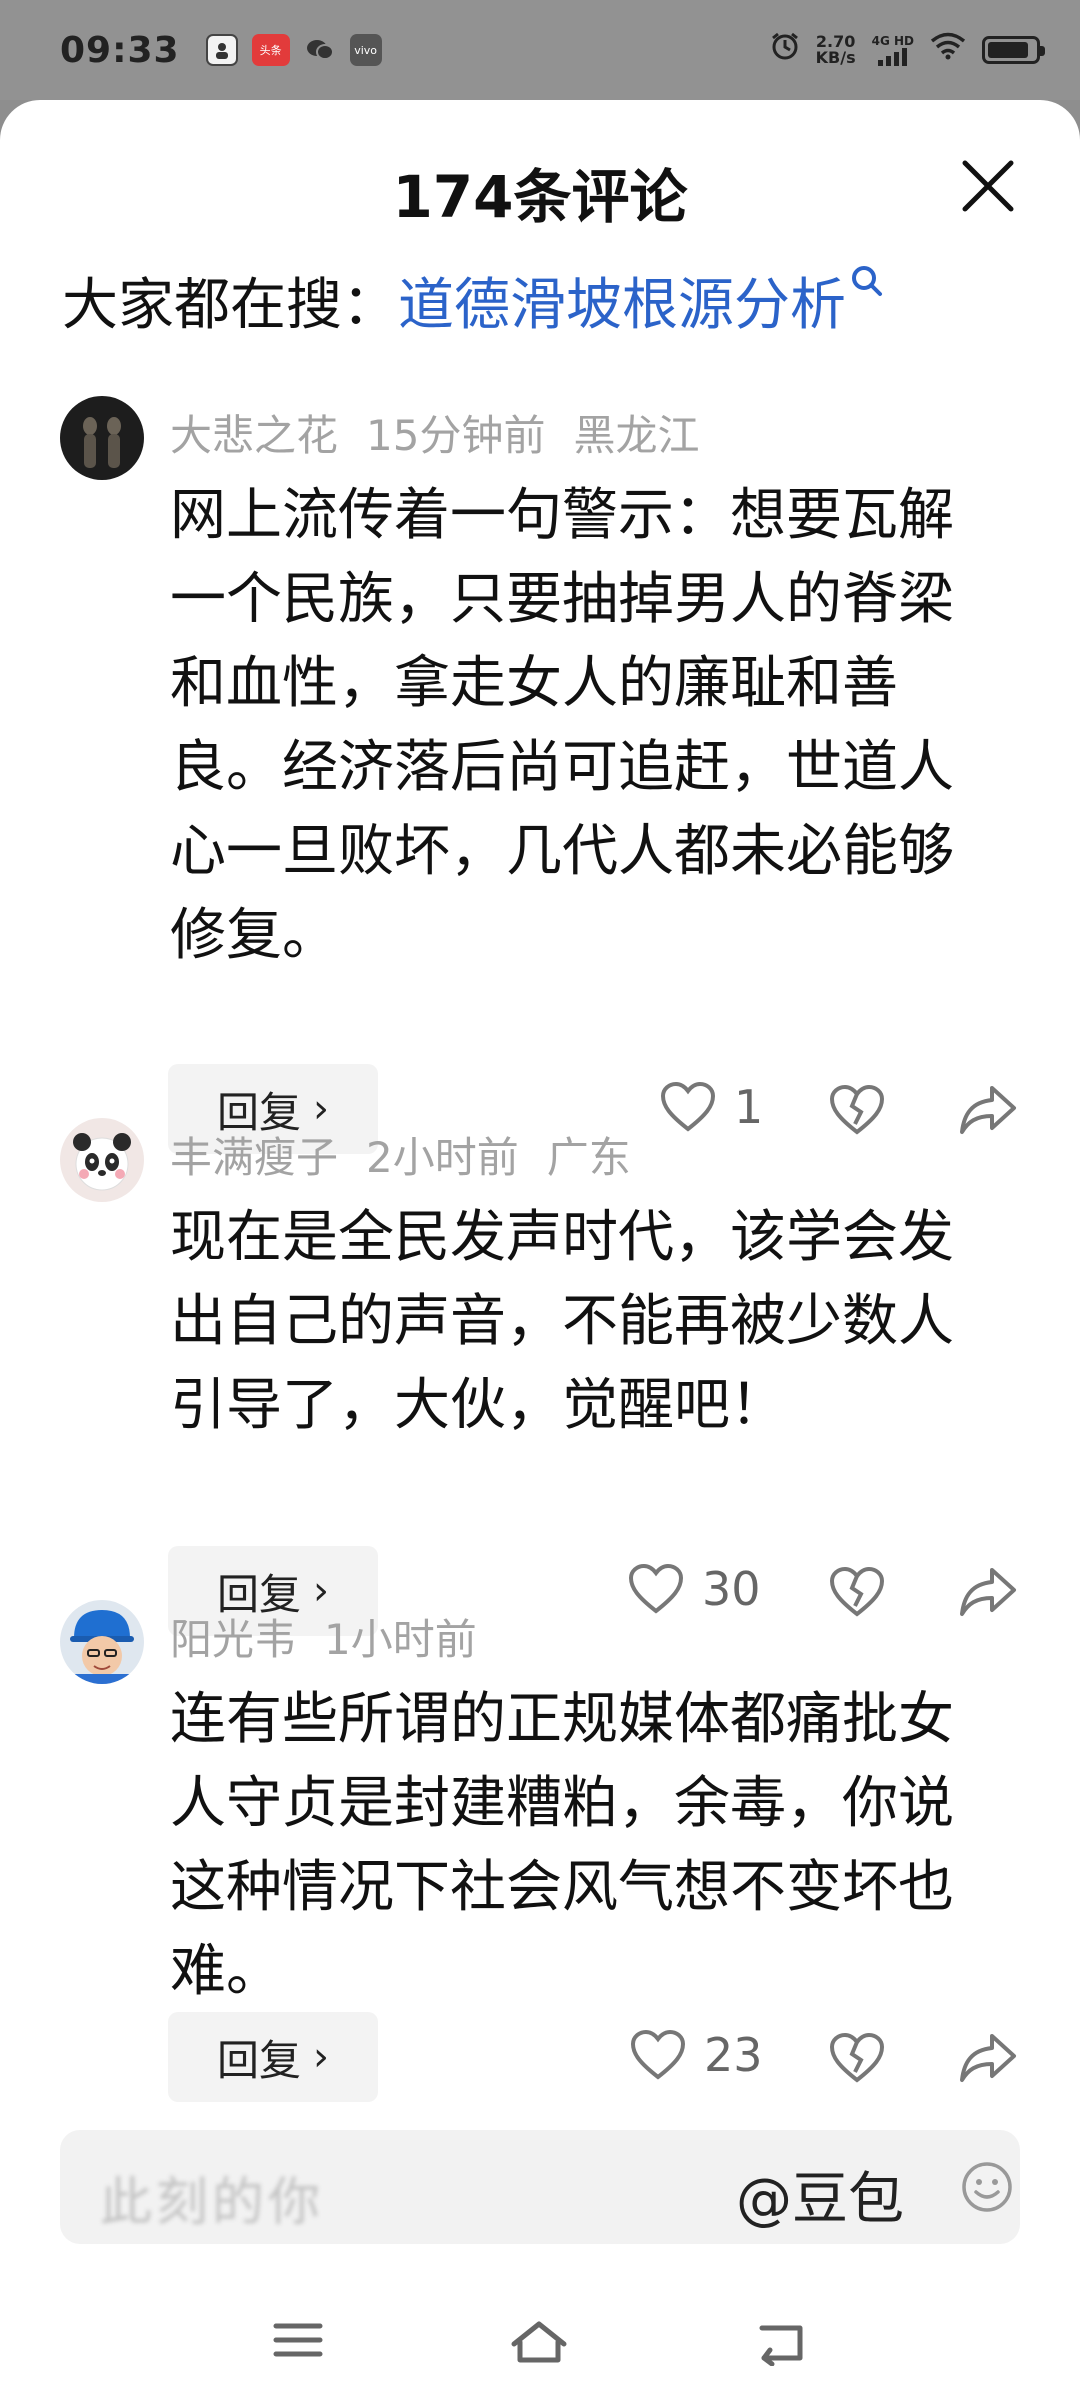 The height and width of the screenshot is (2408, 1080). Describe the element at coordinates (562, 1321) in the screenshot. I see `comment-text: 现在是全民发声时代，该学会发出自己的声音，不能再被少数人引导了，大伙，觉醒吧！` at that location.